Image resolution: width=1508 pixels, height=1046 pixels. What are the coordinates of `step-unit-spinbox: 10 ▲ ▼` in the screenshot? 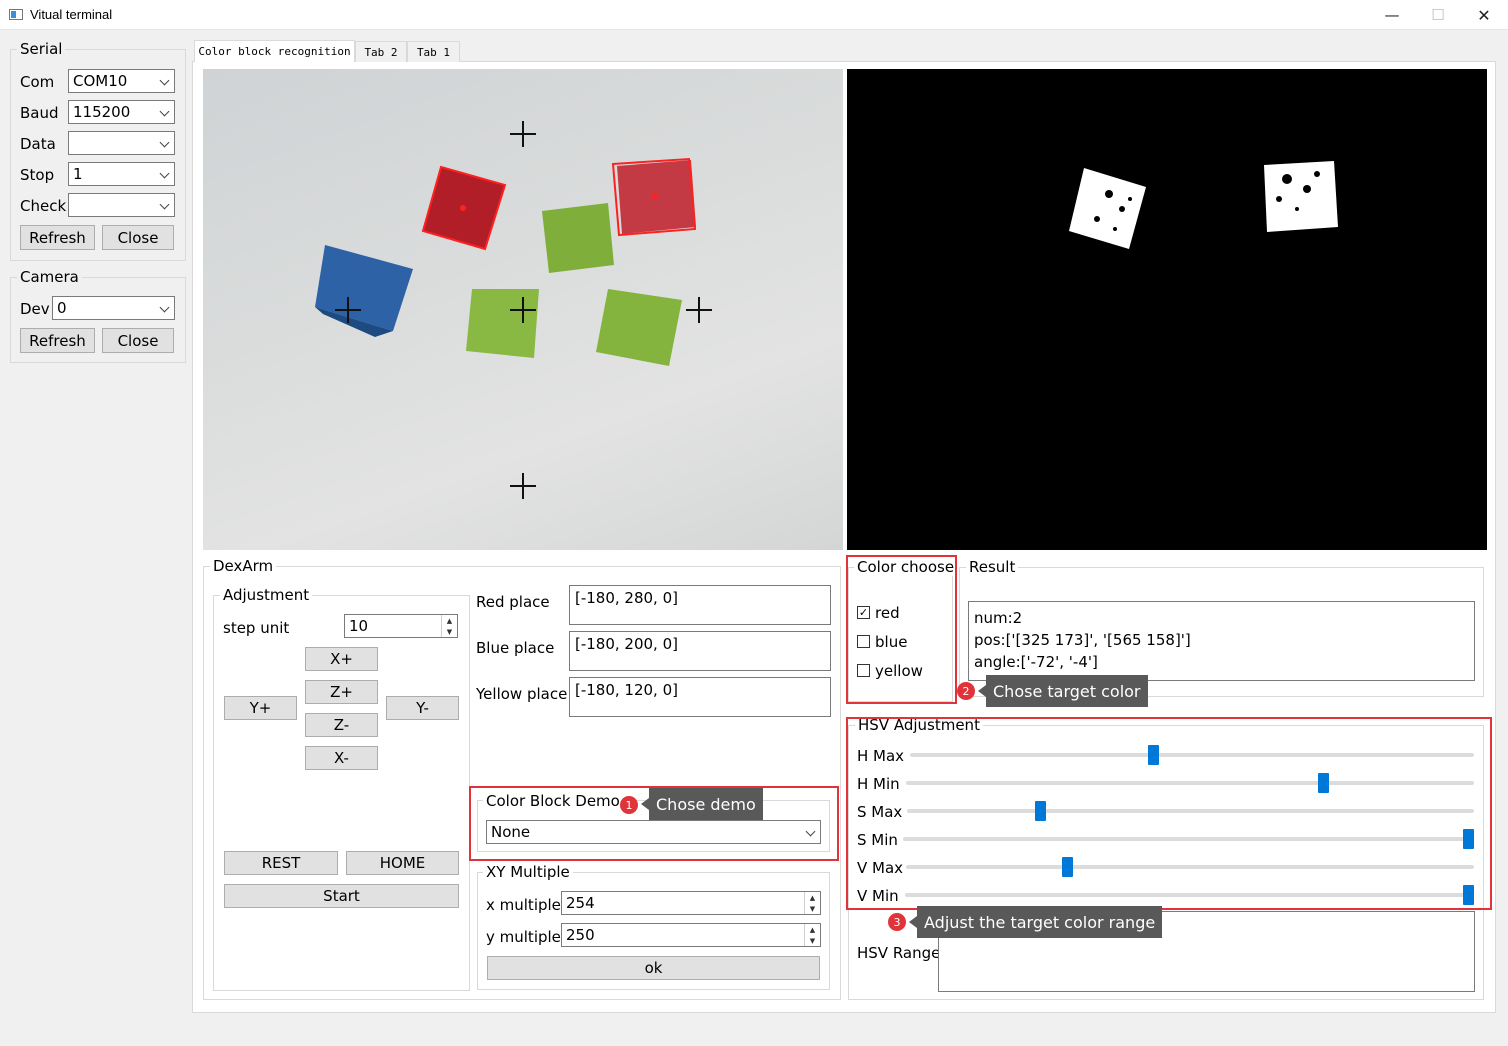 It's located at (401, 626).